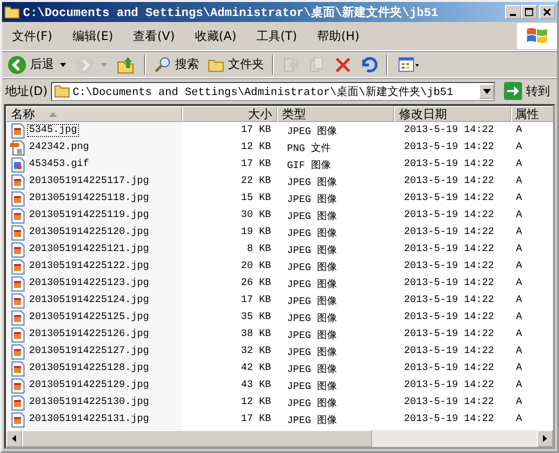 Image resolution: width=559 pixels, height=453 pixels. Describe the element at coordinates (277, 36) in the screenshot. I see `menu-item: 工具(T)` at that location.